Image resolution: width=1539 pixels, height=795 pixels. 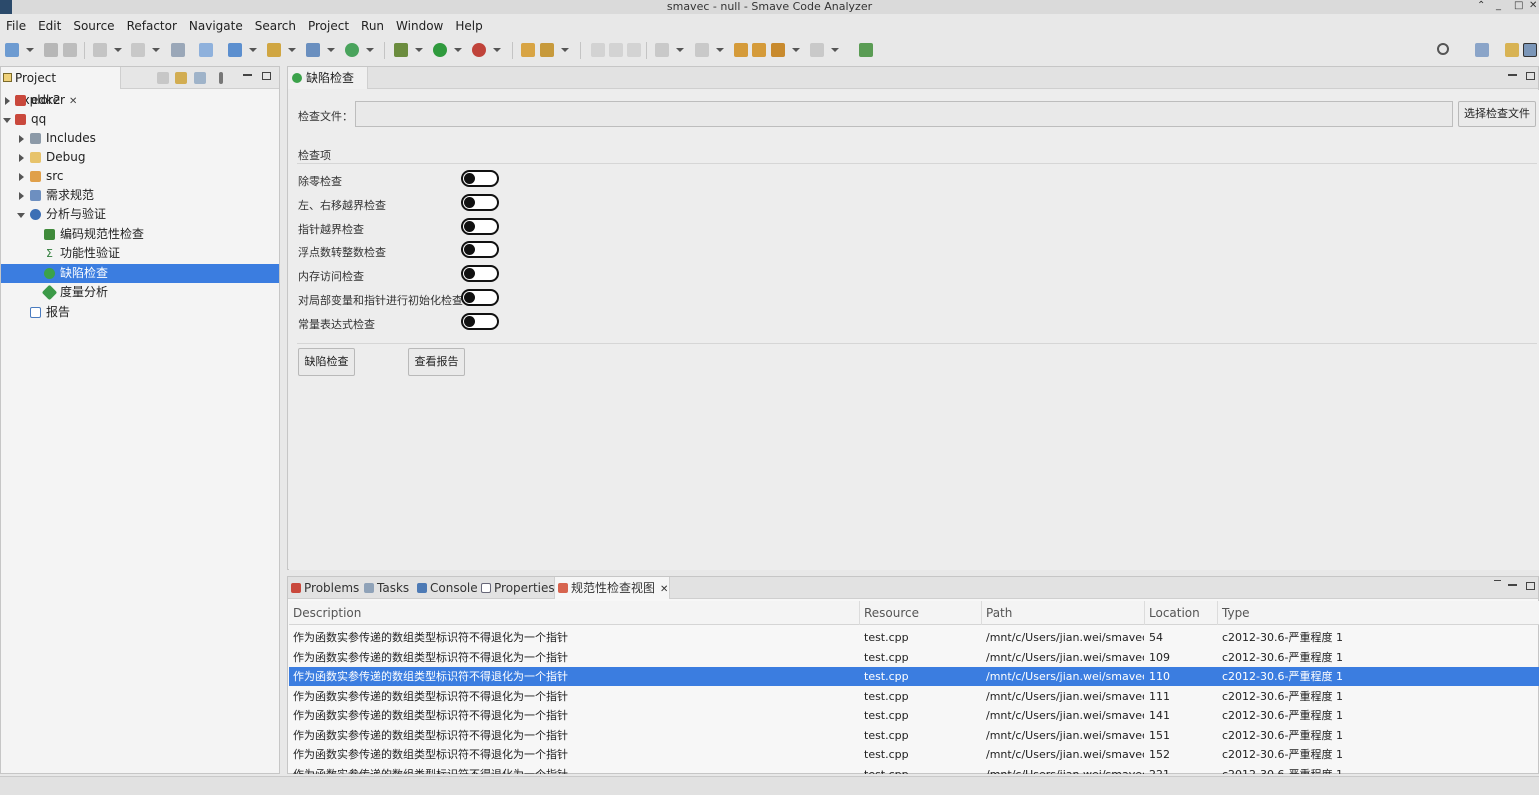 What do you see at coordinates (181, 78) in the screenshot?
I see `link-with-editor-icon` at bounding box center [181, 78].